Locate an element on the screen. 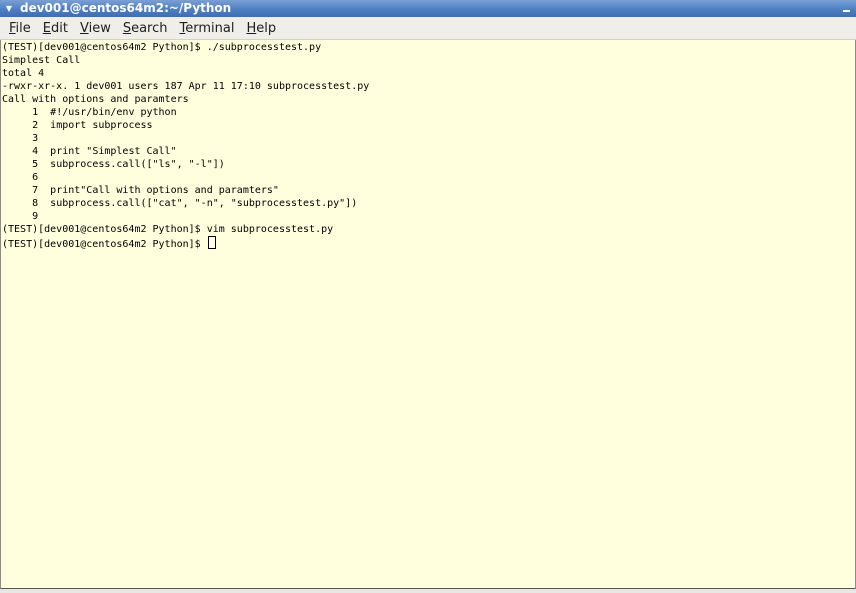  menu-terminal-label: erminal is located at coordinates (210, 28).